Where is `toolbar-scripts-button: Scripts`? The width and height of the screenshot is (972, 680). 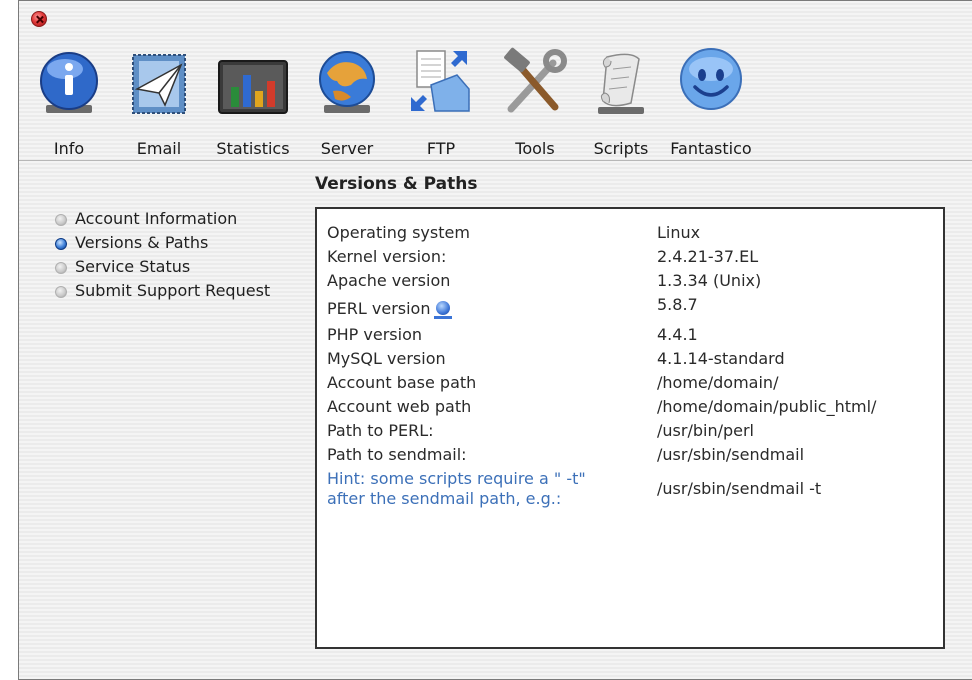 toolbar-scripts-button: Scripts is located at coordinates (621, 102).